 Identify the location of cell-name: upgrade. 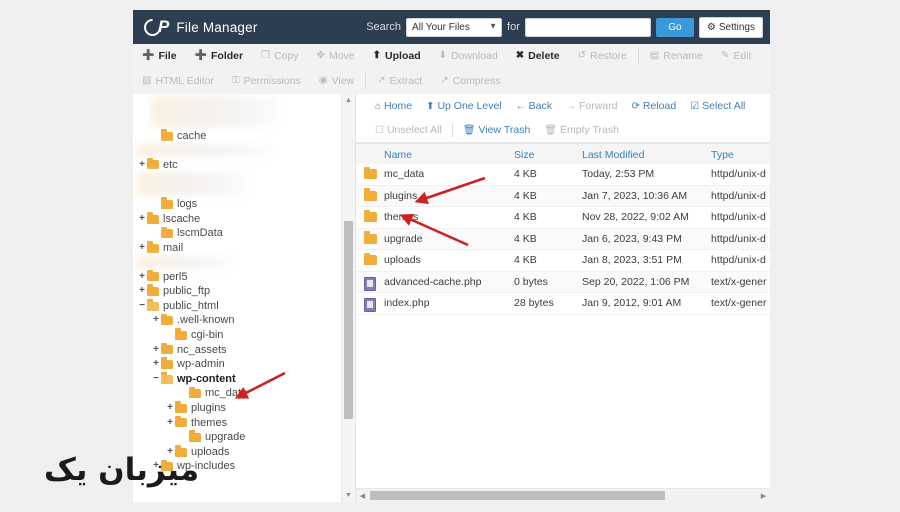
(403, 239).